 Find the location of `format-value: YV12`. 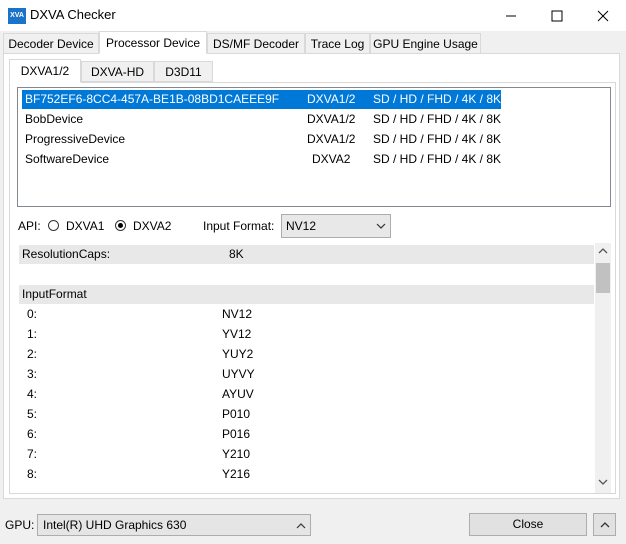

format-value: YV12 is located at coordinates (237, 334).